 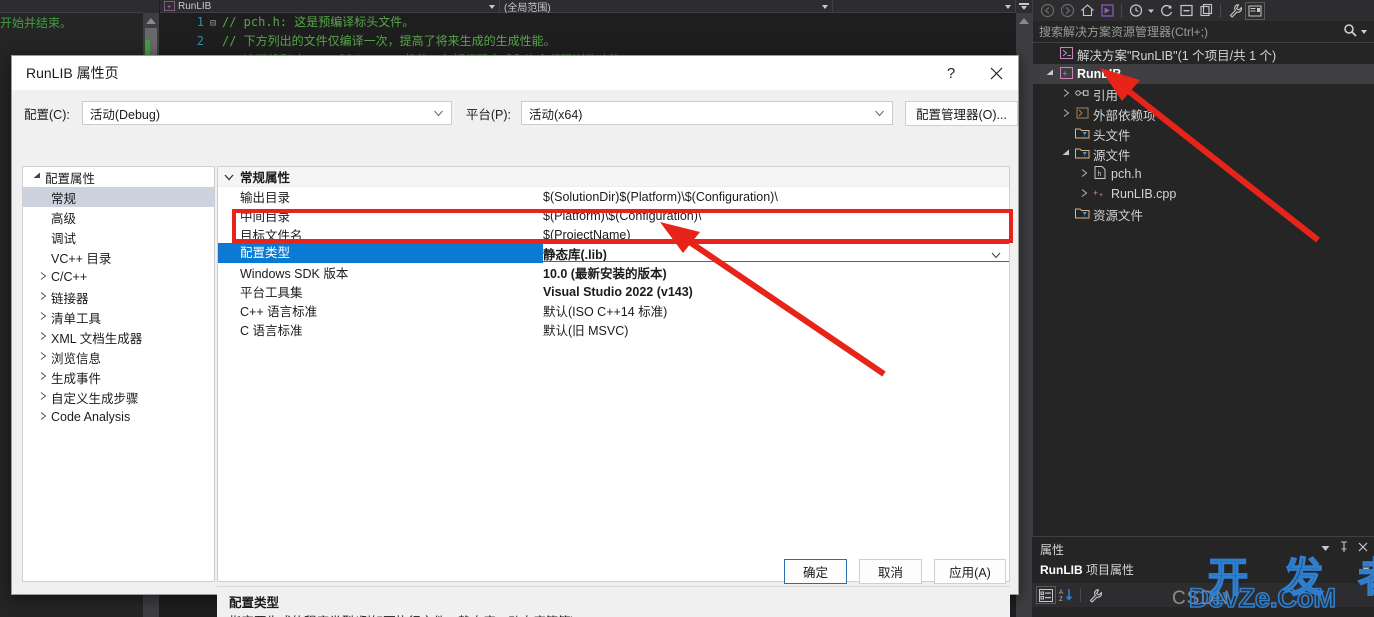 I want to click on sync-with-active-document-icon, so click(x=1107, y=11).